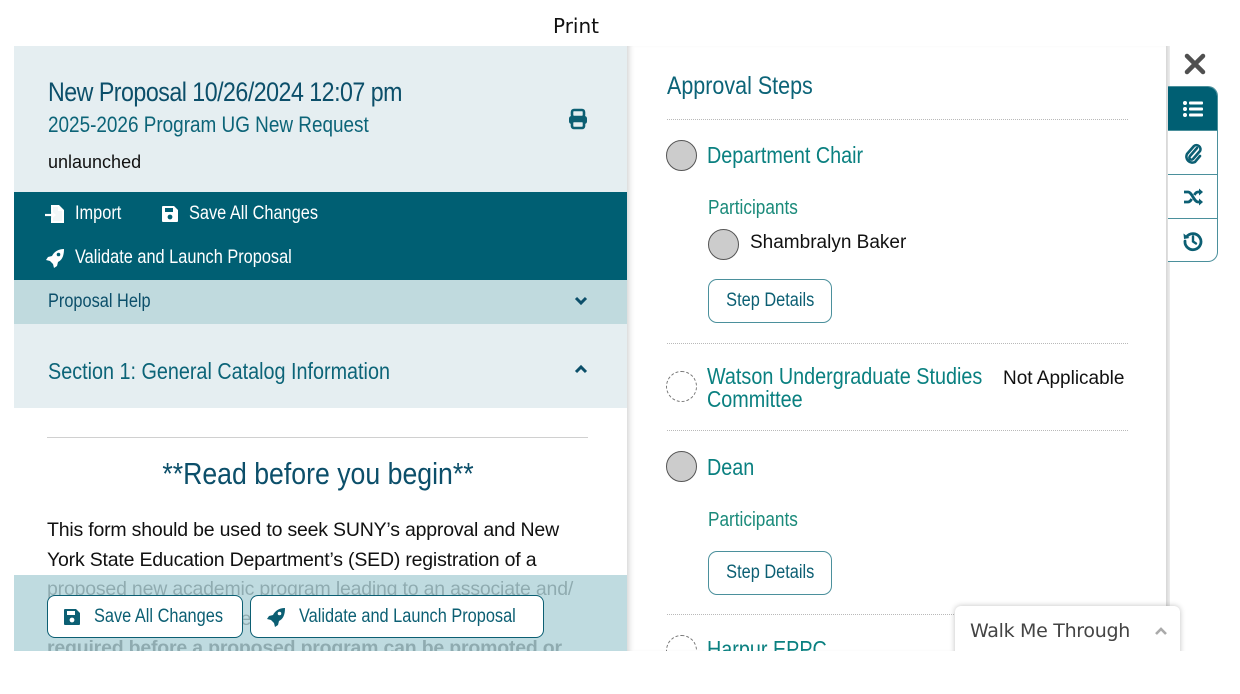 The image size is (1240, 694). I want to click on step-name-line: Committee, so click(755, 399).